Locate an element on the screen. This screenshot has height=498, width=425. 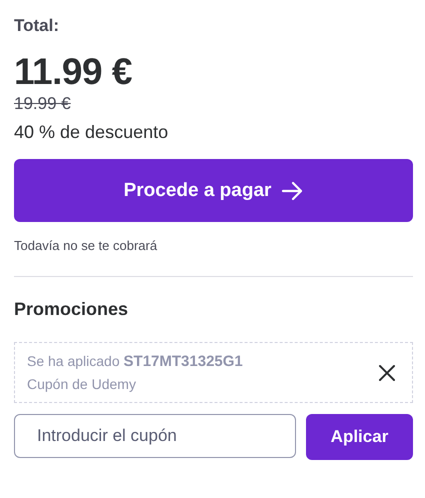
section-title: Promociones is located at coordinates (72, 309).